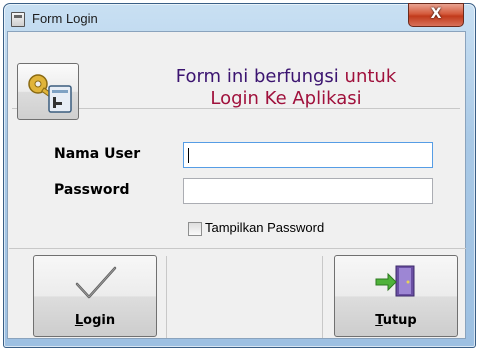  What do you see at coordinates (99, 320) in the screenshot?
I see `login-label-rest: ogin` at bounding box center [99, 320].